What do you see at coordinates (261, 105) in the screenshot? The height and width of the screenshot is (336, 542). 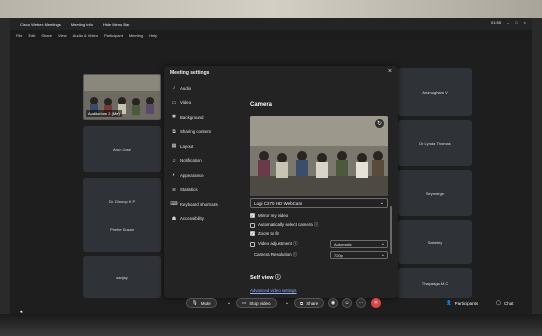 I see `camera-heading: Camera` at bounding box center [261, 105].